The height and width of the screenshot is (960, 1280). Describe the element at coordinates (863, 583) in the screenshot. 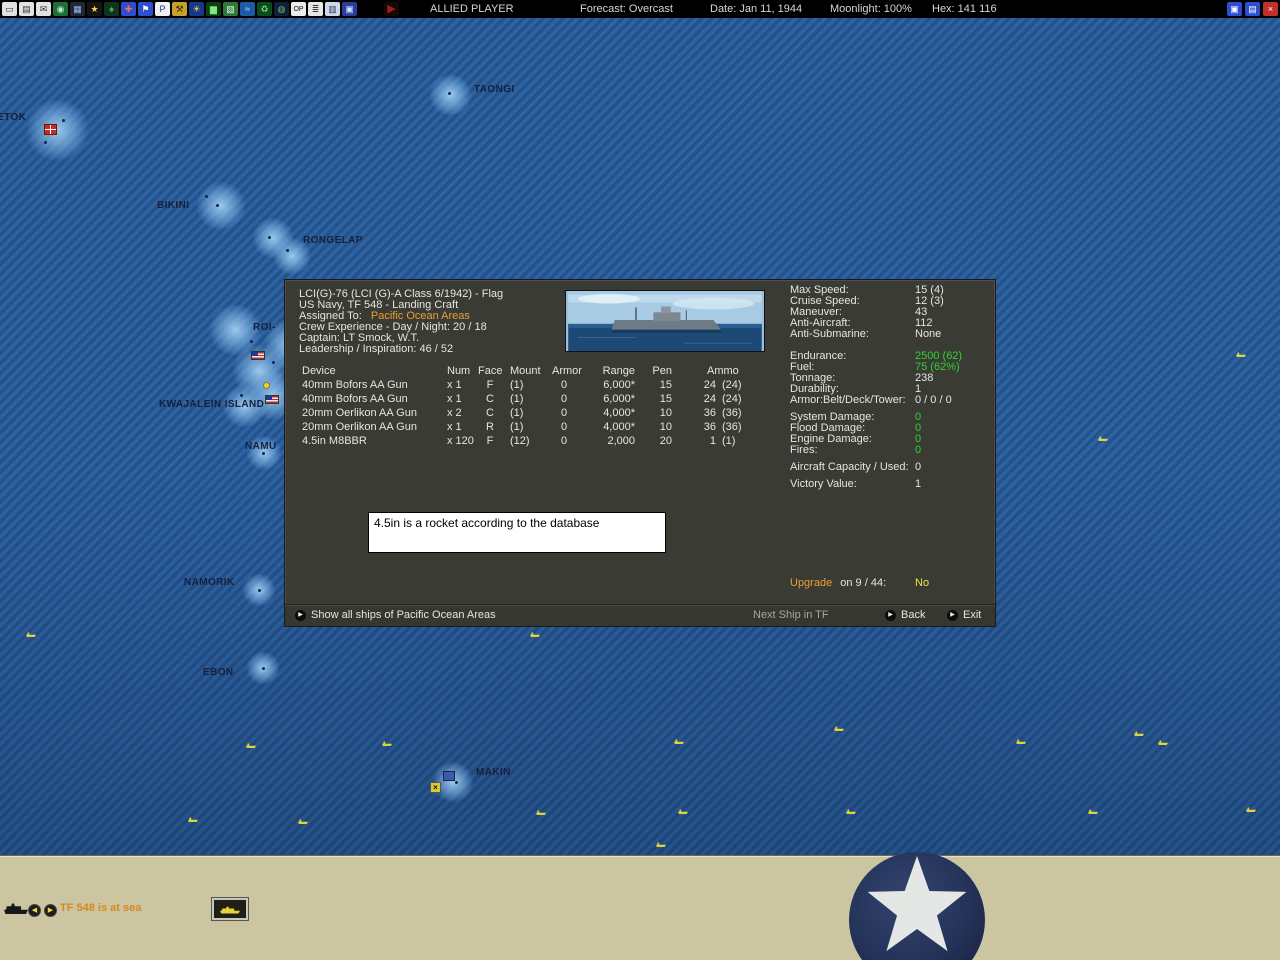

I see `upgrade-date: on 9 / 44:` at that location.